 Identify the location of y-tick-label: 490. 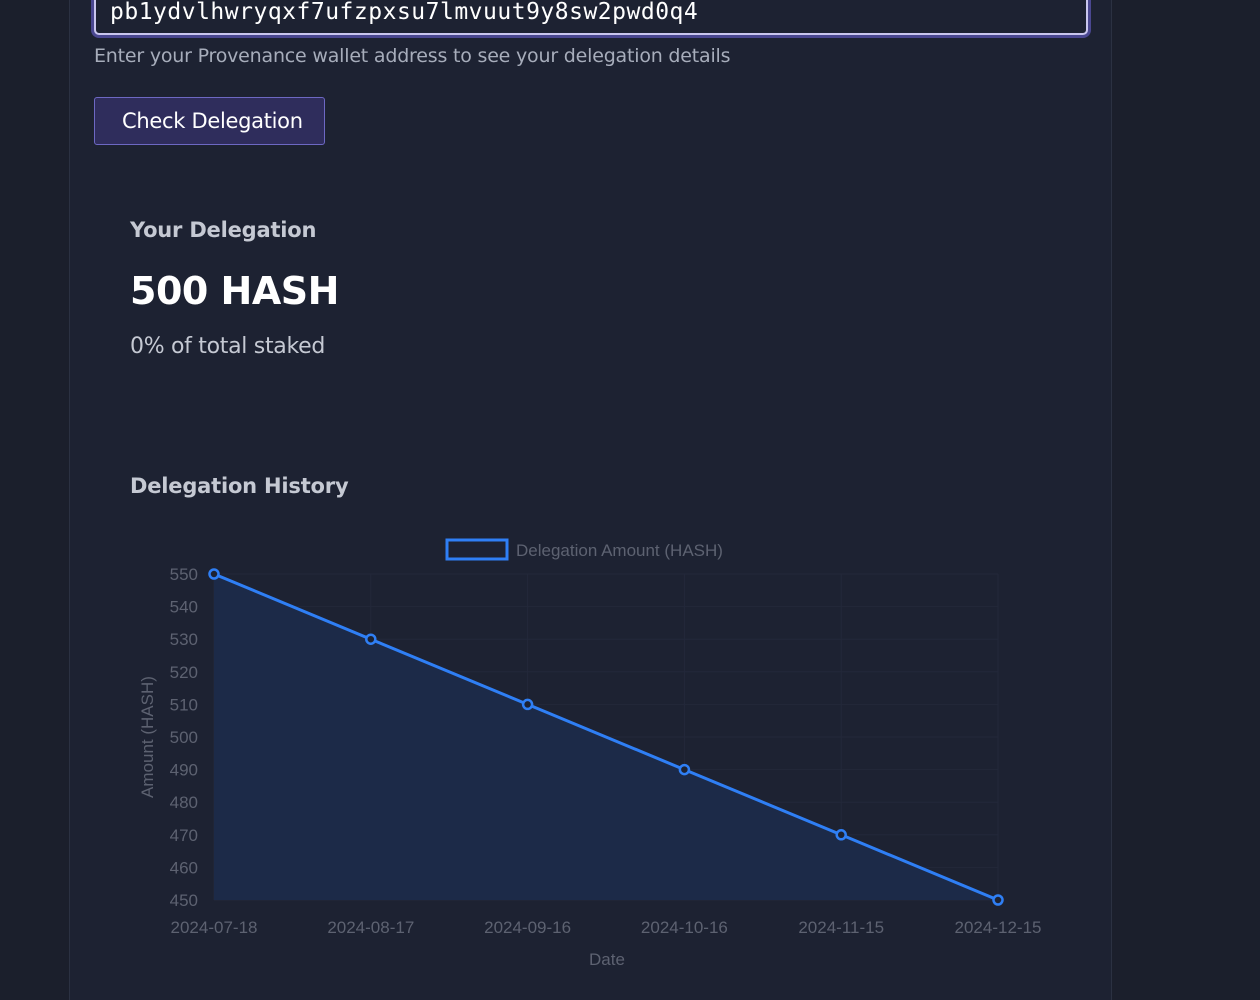
(184, 770).